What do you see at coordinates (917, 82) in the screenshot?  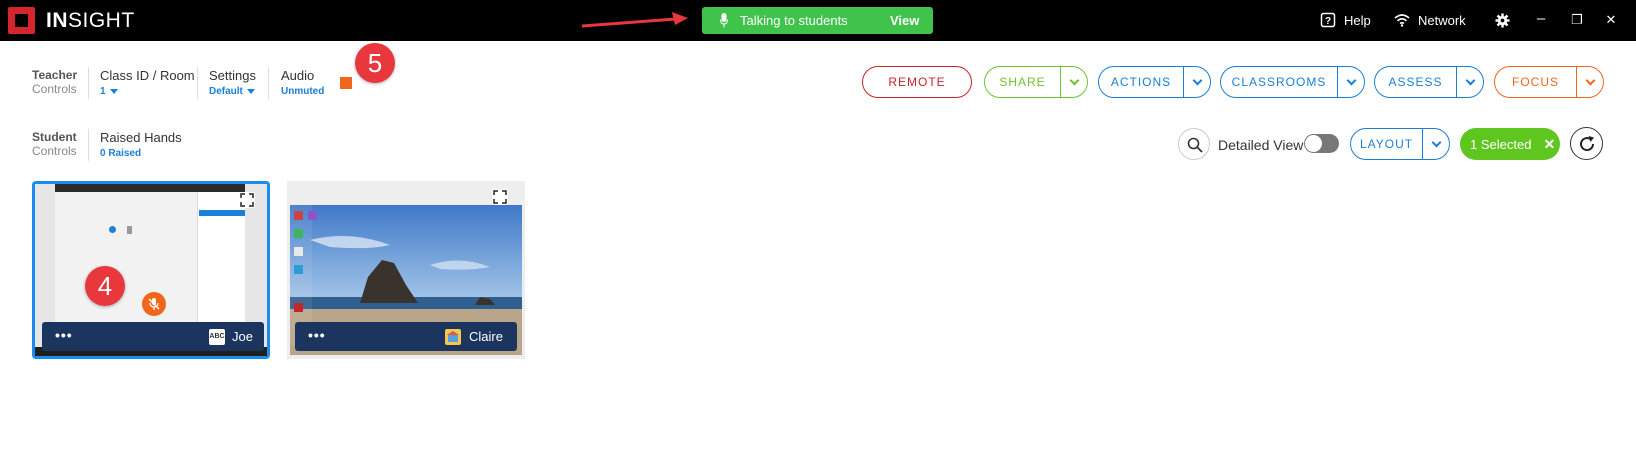 I see `remote-button: REMOTE` at bounding box center [917, 82].